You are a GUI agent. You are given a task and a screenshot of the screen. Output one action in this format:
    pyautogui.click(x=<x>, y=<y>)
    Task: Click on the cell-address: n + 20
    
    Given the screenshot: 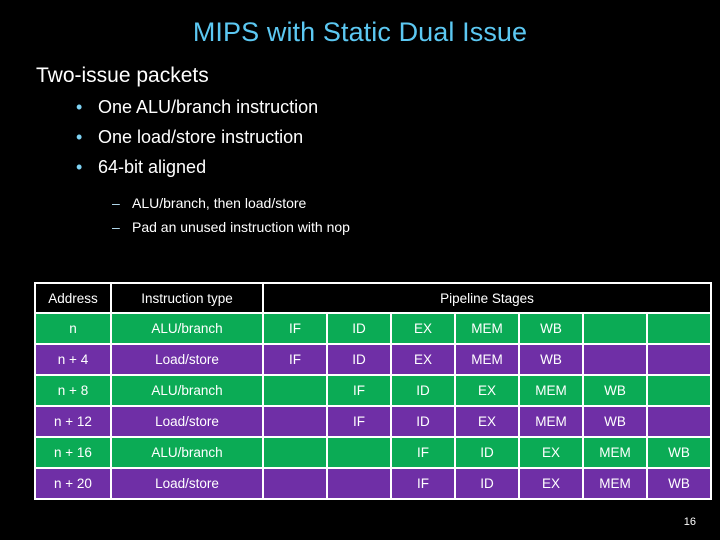 What is the action you would take?
    pyautogui.click(x=73, y=483)
    